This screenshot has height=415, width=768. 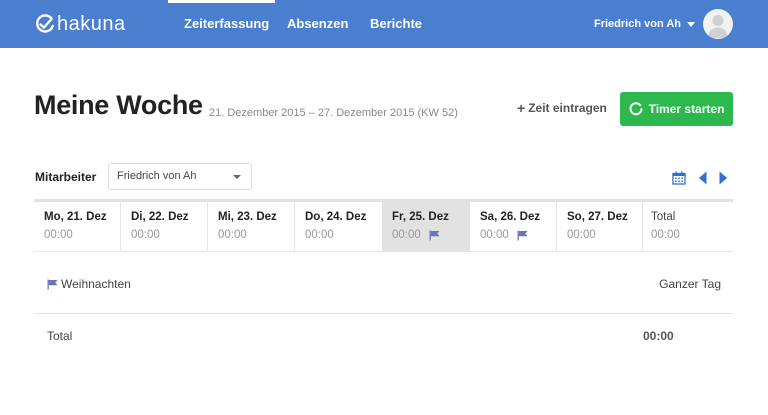 I want to click on previous-week-button, so click(x=703, y=180).